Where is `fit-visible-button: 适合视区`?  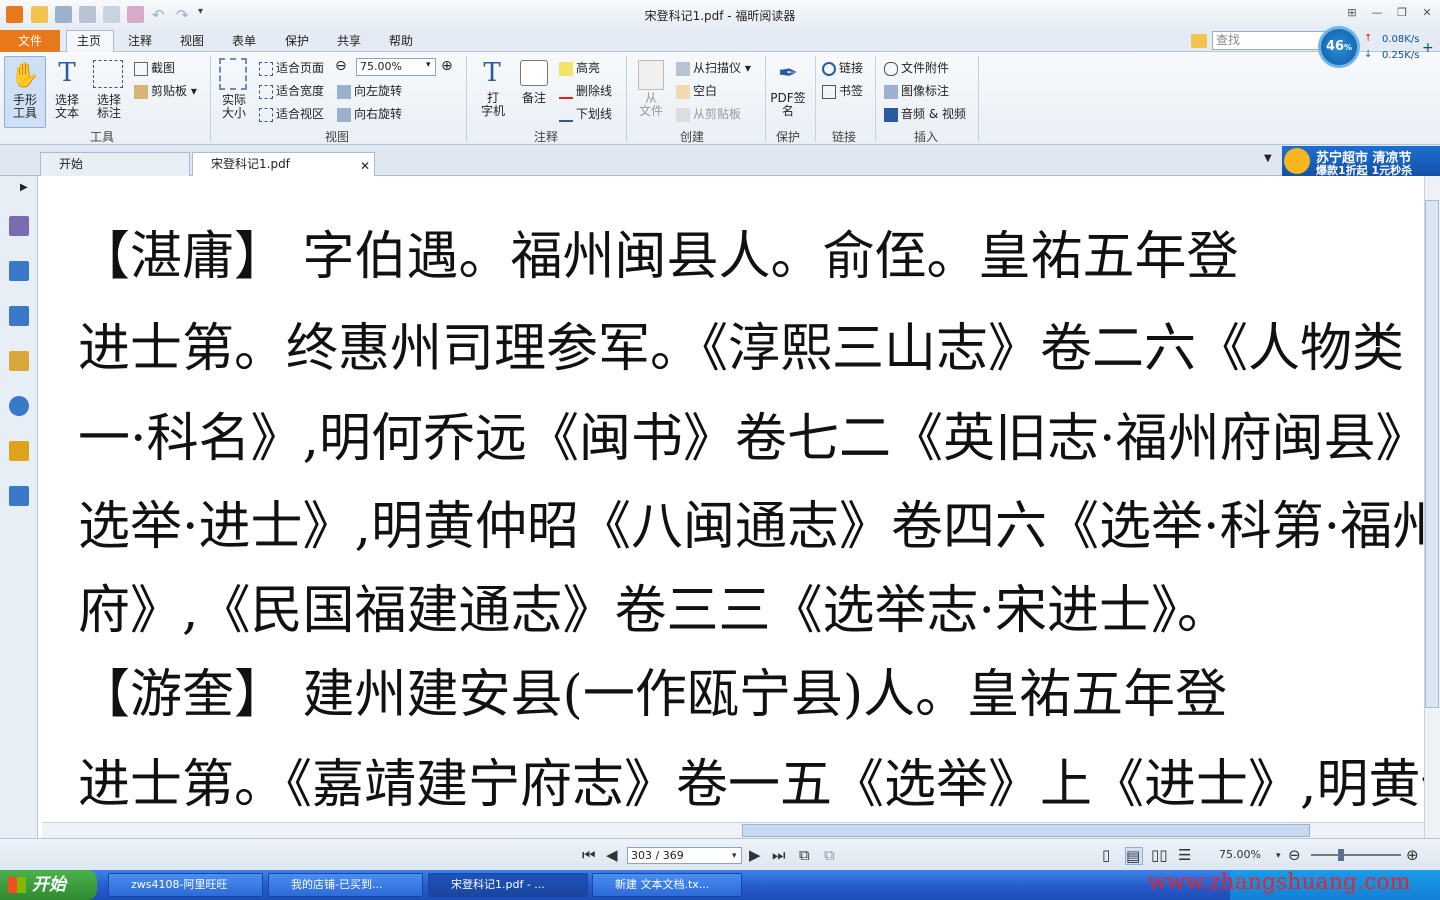 fit-visible-button: 适合视区 is located at coordinates (291, 113).